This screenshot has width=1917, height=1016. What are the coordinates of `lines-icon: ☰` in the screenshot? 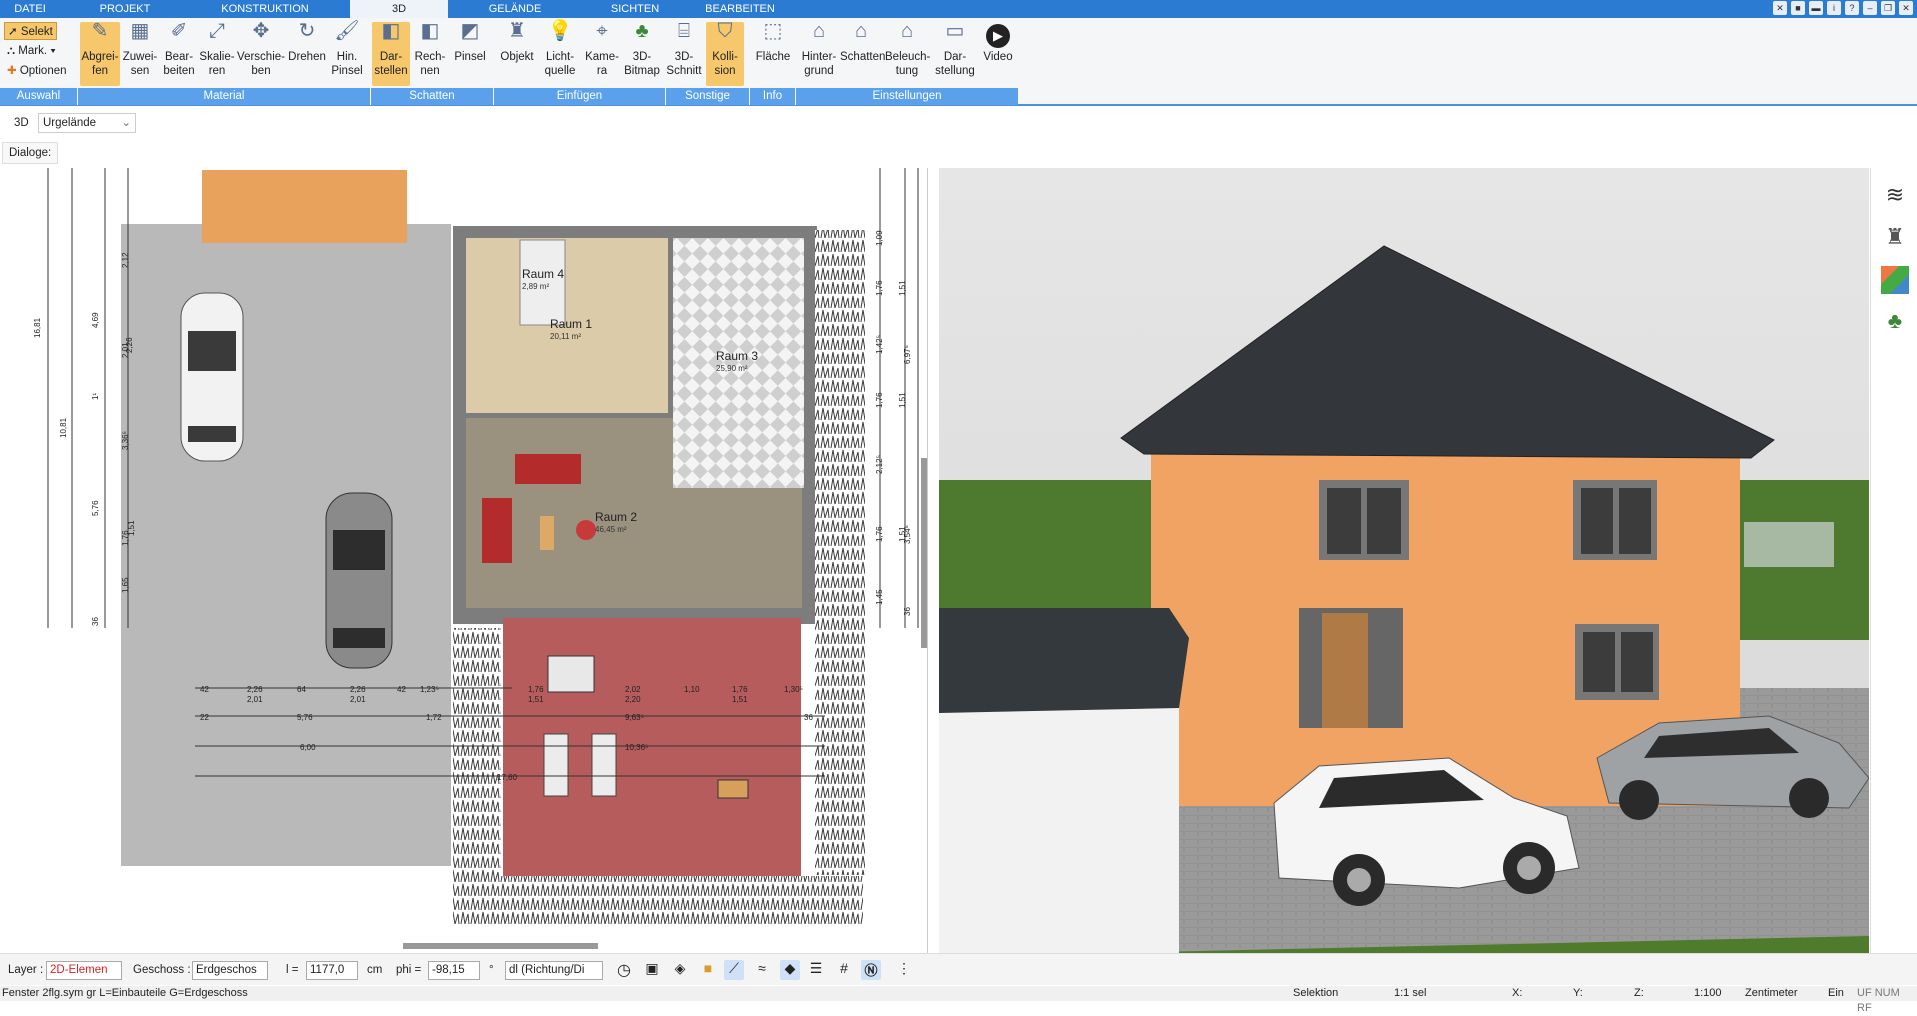 It's located at (816, 970).